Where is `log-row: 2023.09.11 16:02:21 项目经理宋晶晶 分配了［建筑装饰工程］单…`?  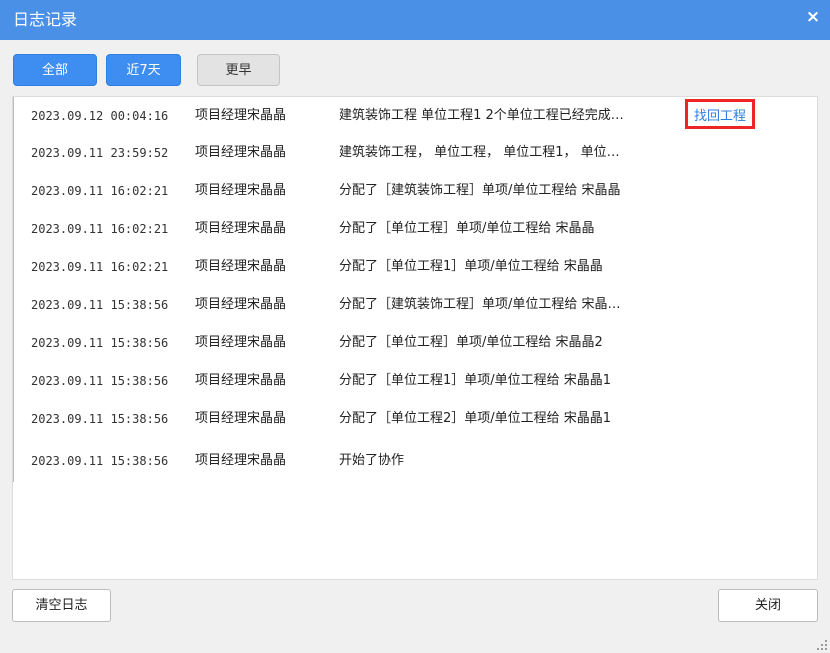
log-row: 2023.09.11 16:02:21 项目经理宋晶晶 分配了［建筑装饰工程］单… is located at coordinates (415, 191).